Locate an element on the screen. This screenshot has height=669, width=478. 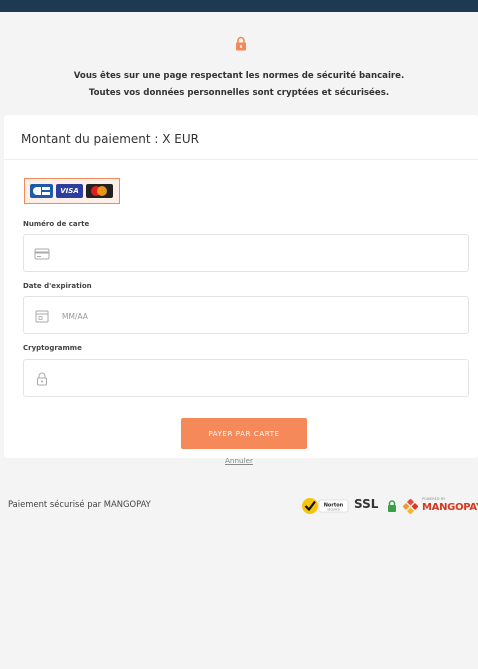
card-brand-selector: VISA is located at coordinates (72, 191).